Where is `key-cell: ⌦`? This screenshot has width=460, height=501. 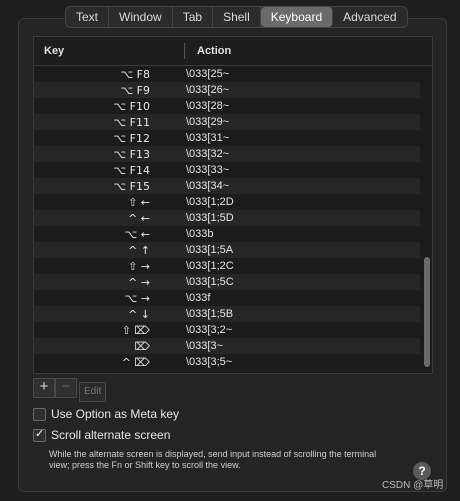 key-cell: ⌦ is located at coordinates (142, 346).